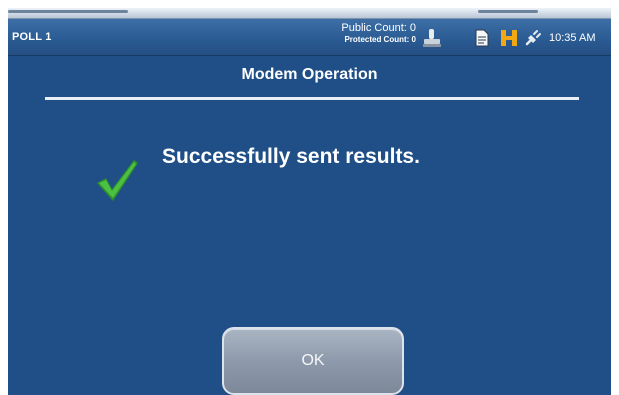 This screenshot has height=395, width=619. I want to click on checkmark-icon, so click(117, 180).